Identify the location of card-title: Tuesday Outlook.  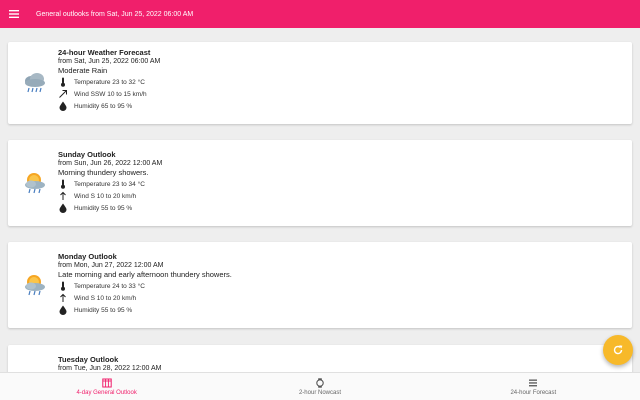
(88, 359).